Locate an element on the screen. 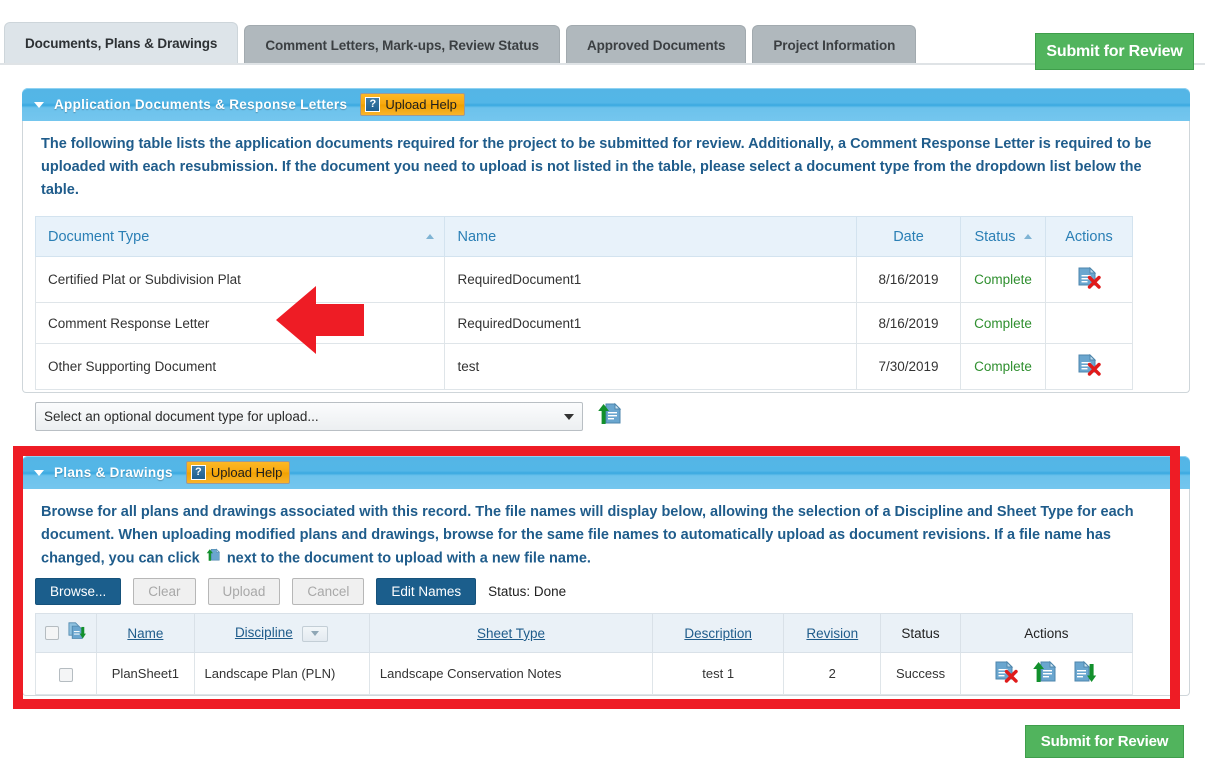 The image size is (1205, 768). column-header-link: Description is located at coordinates (718, 633).